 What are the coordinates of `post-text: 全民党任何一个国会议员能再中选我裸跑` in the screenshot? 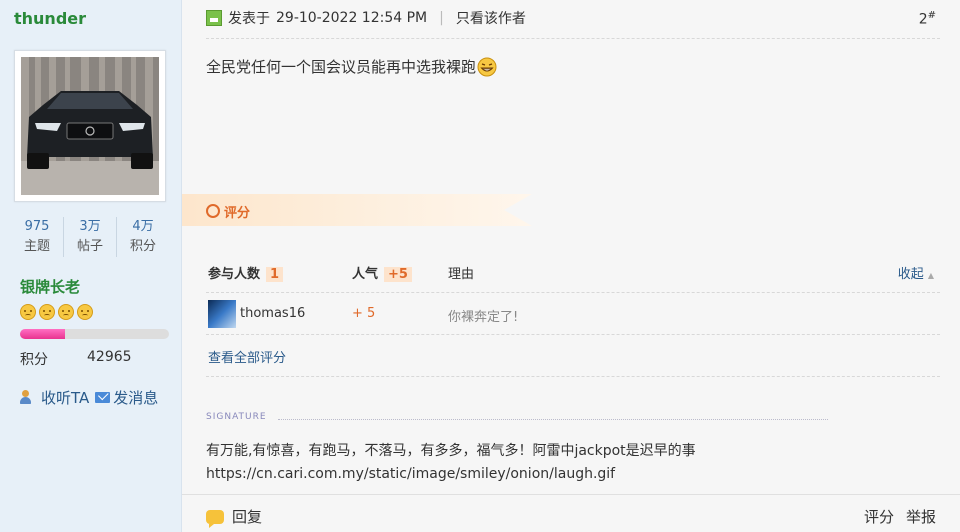 It's located at (341, 67).